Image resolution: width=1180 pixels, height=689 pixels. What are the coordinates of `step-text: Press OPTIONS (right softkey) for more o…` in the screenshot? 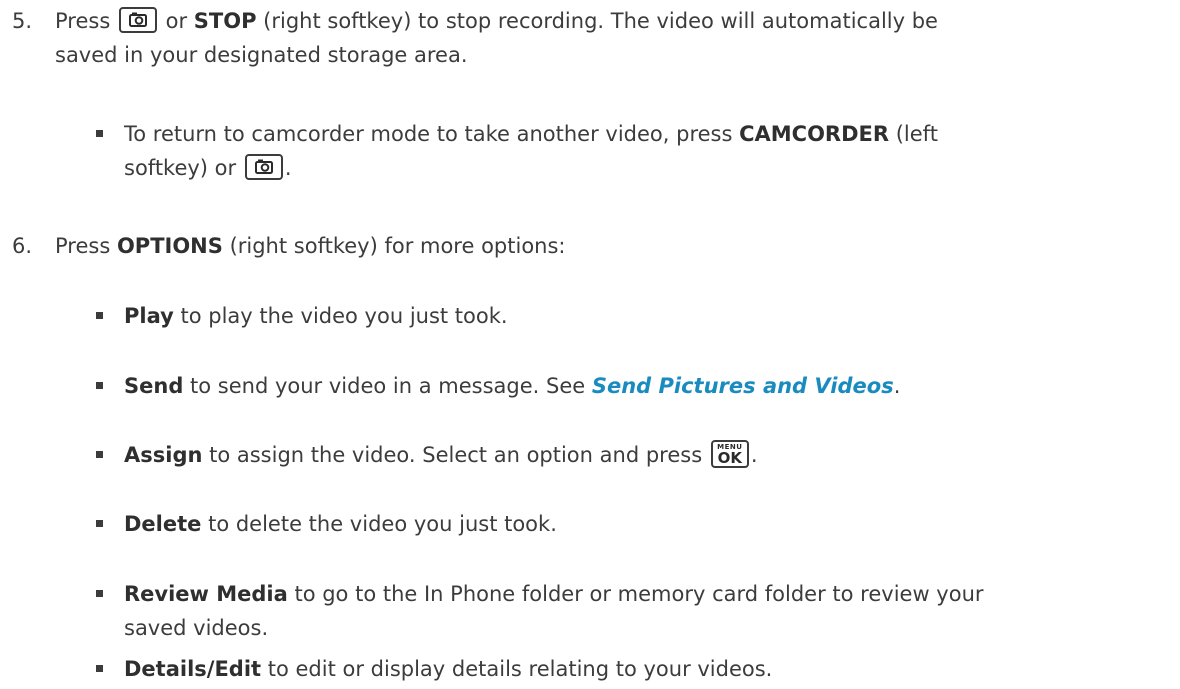 It's located at (600, 246).